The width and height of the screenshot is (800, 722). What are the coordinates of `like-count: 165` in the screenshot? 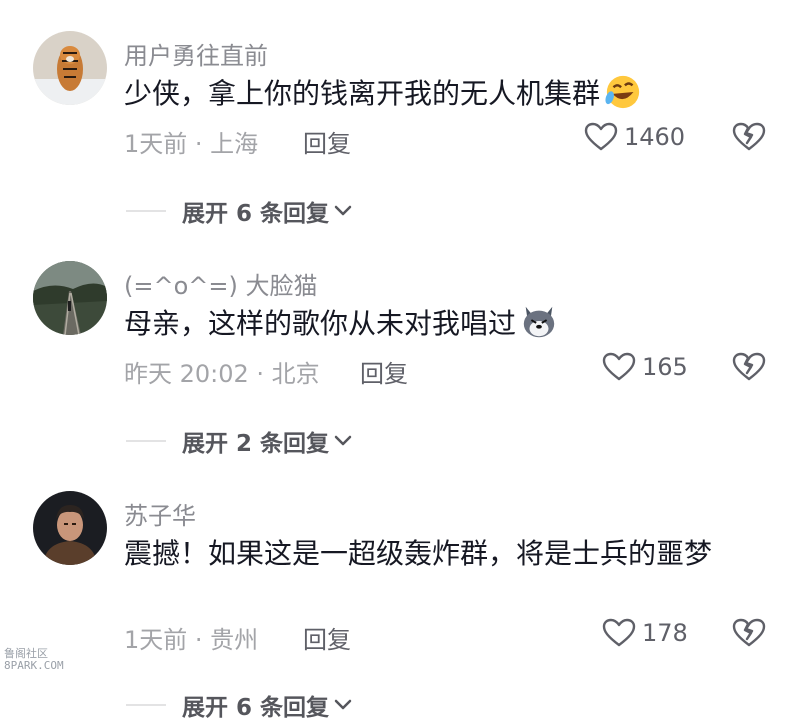 It's located at (665, 367).